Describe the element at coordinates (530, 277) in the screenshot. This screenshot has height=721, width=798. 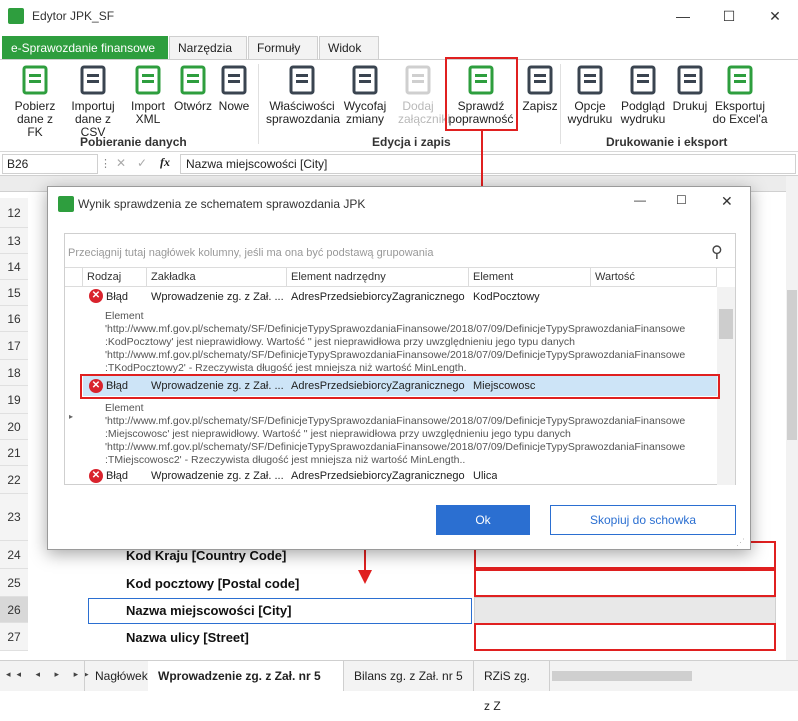
I see `column-header-element: Element` at that location.